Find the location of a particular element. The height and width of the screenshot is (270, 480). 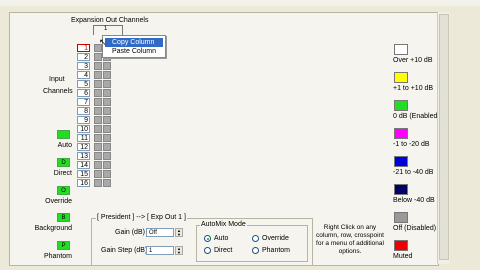

expansion-out-channels-label: Expansion Out Channels is located at coordinates (110, 20).